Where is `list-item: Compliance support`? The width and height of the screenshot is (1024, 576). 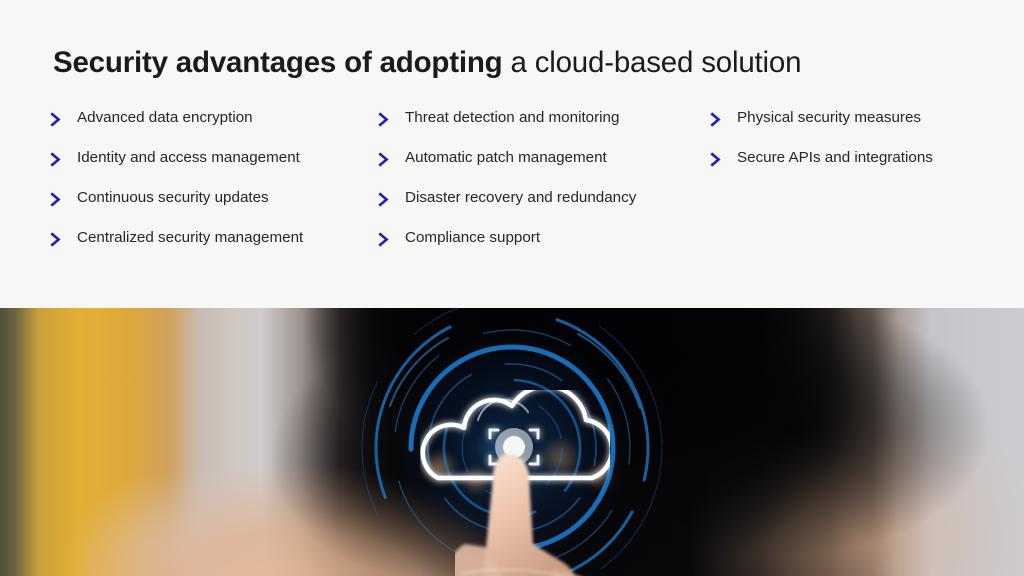 list-item: Compliance support is located at coordinates (543, 248).